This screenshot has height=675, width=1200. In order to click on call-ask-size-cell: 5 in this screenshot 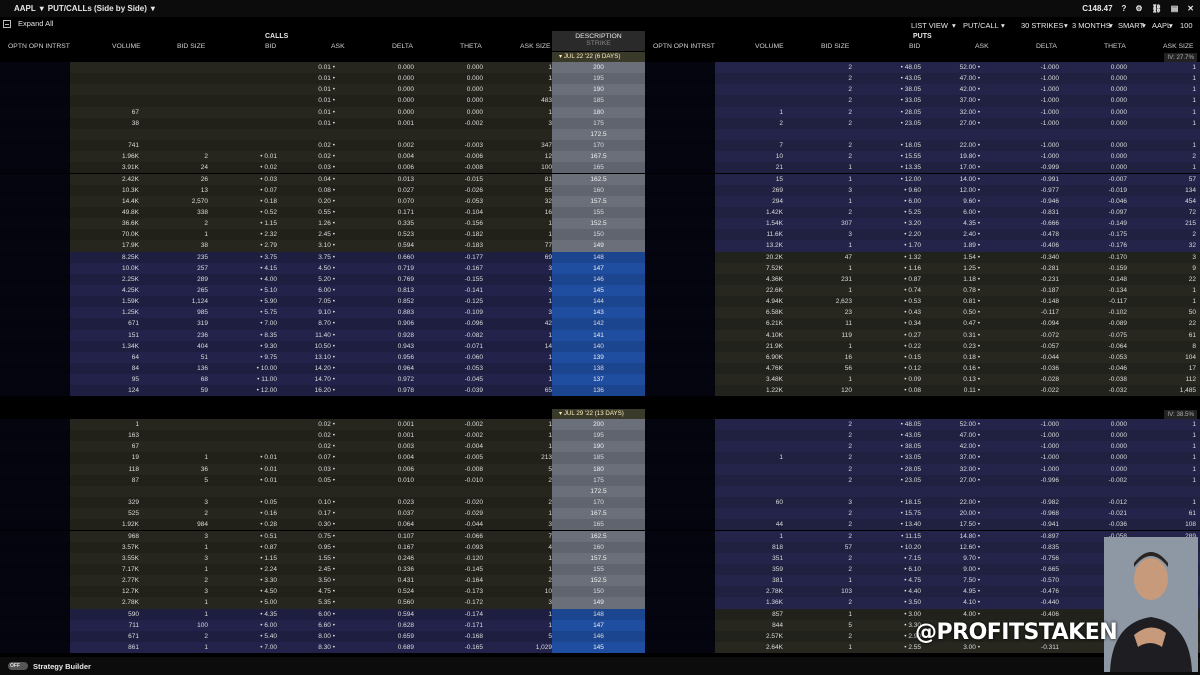, I will do `click(527, 469)`.